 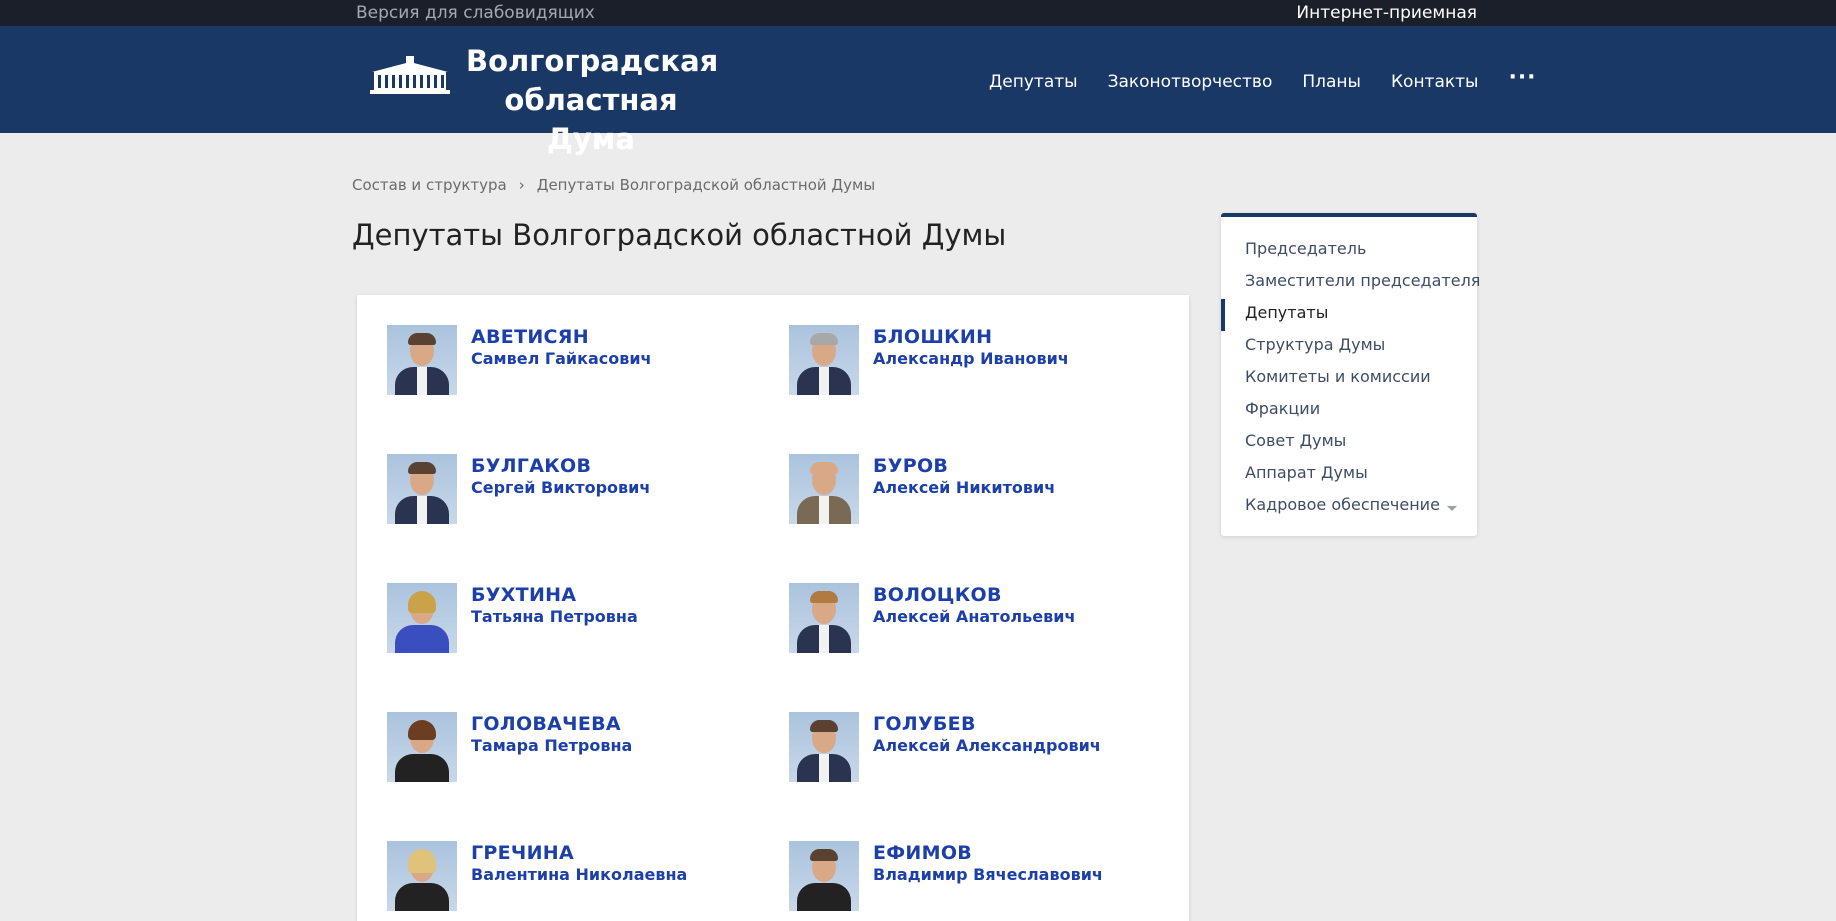 What do you see at coordinates (1386, 13) in the screenshot?
I see `internet-reception-link: Интернет-приемная` at bounding box center [1386, 13].